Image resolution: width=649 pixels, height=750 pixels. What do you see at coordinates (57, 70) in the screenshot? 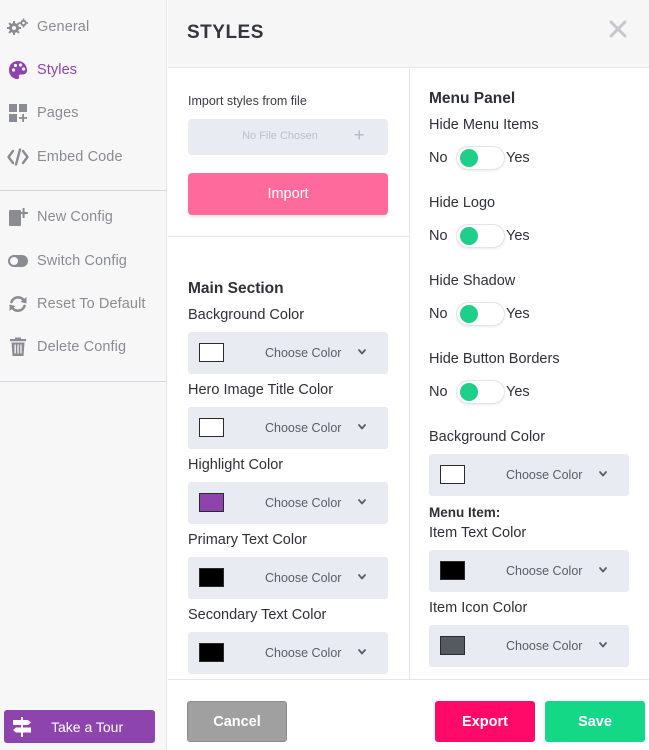
I see `sidebar-item-label: Styles` at bounding box center [57, 70].